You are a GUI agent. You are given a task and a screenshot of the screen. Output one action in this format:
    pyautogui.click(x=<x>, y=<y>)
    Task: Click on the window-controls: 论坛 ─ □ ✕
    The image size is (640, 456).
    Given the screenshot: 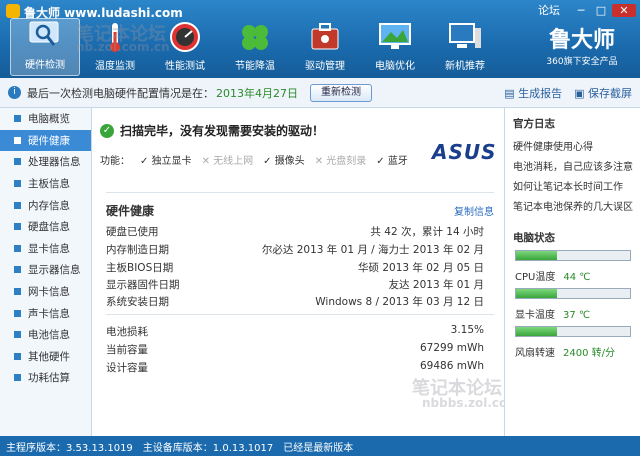 What is the action you would take?
    pyautogui.click(x=587, y=10)
    